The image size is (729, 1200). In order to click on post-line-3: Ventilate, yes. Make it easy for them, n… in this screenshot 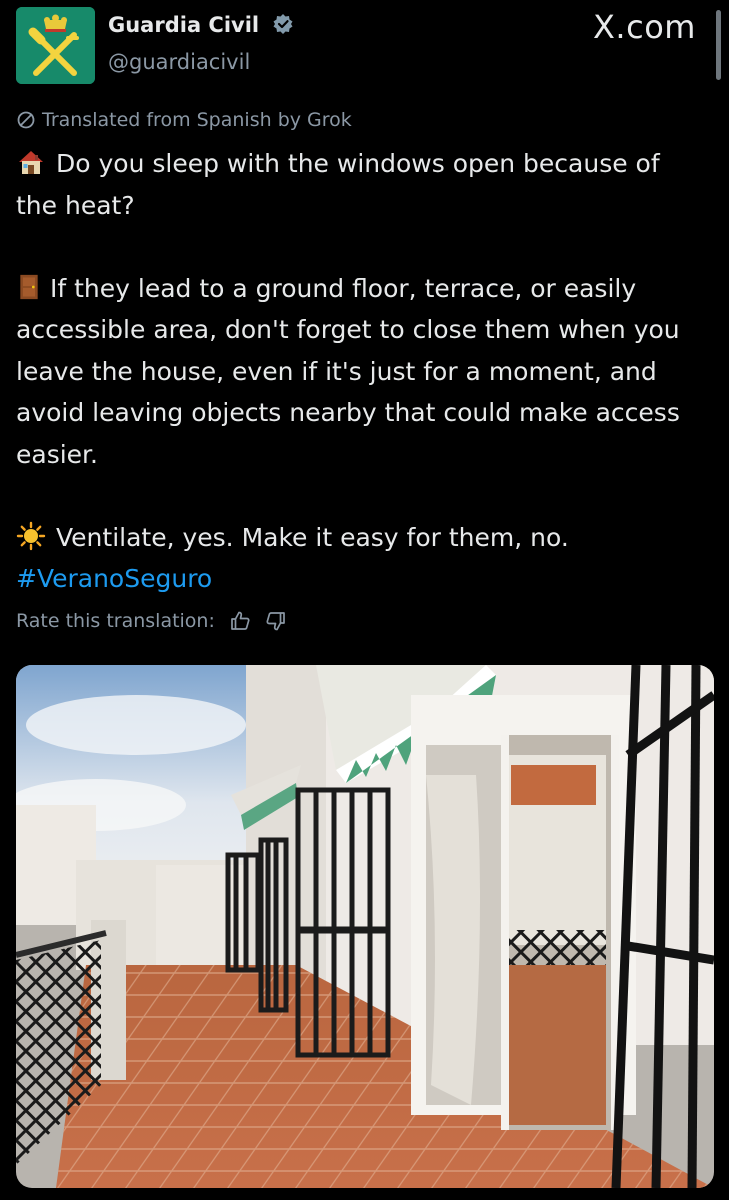, I will do `click(312, 537)`.